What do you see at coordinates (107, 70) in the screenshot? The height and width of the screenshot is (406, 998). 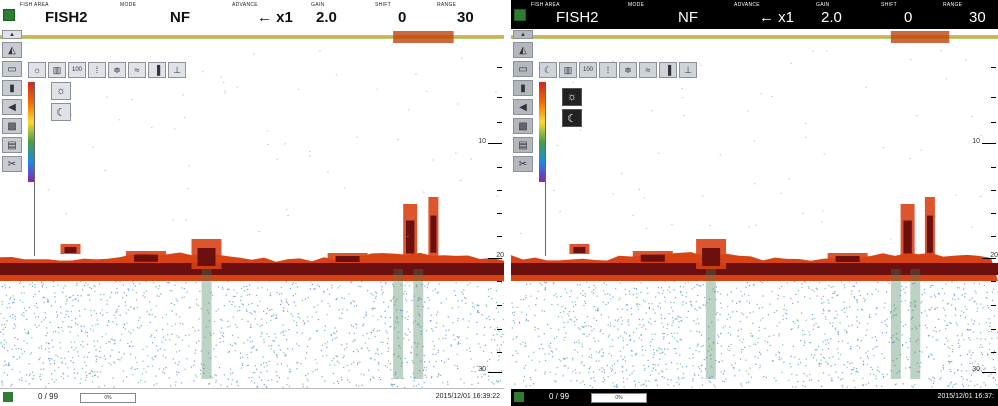 I see `display-toolbar: ☼ ▥ 100 ⁞ ≑ ≈ ▐ ⊥` at bounding box center [107, 70].